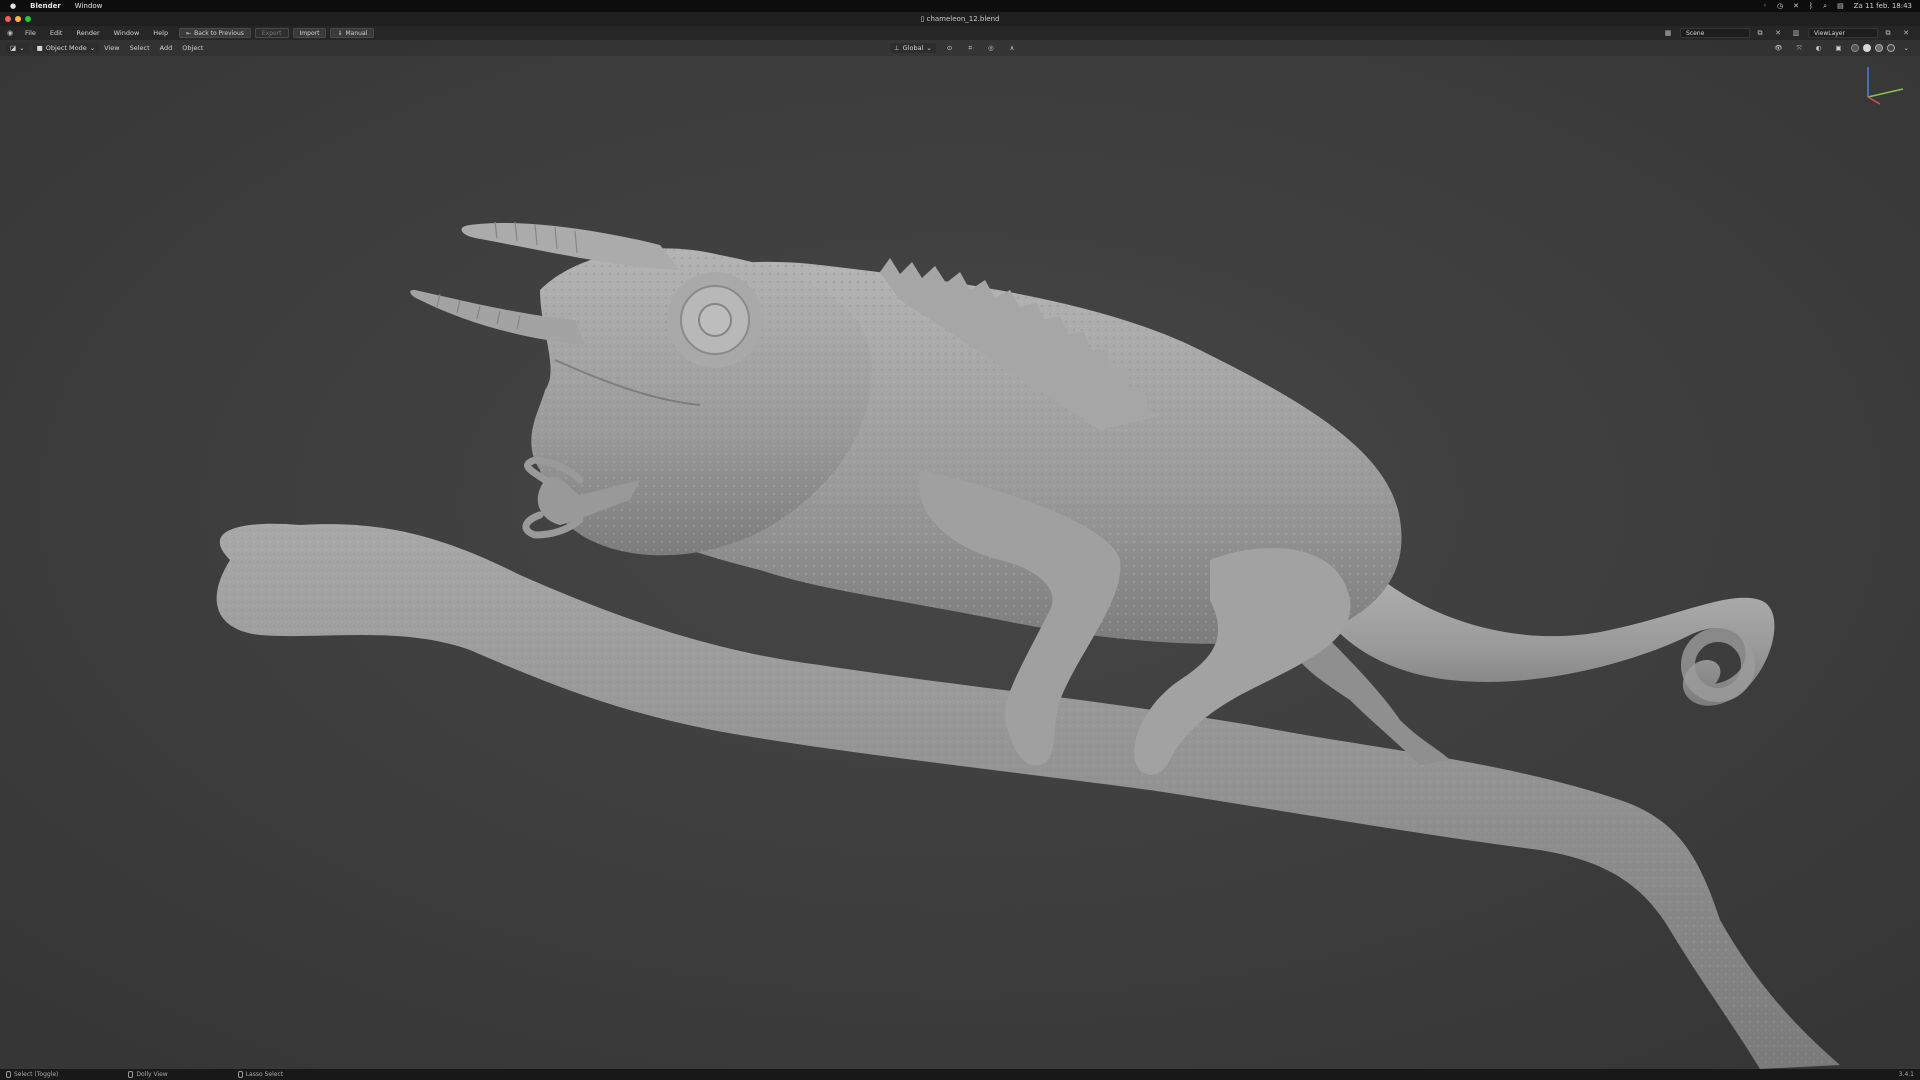 The width and height of the screenshot is (1920, 1080). Describe the element at coordinates (192, 48) in the screenshot. I see `menu-object: Object` at that location.